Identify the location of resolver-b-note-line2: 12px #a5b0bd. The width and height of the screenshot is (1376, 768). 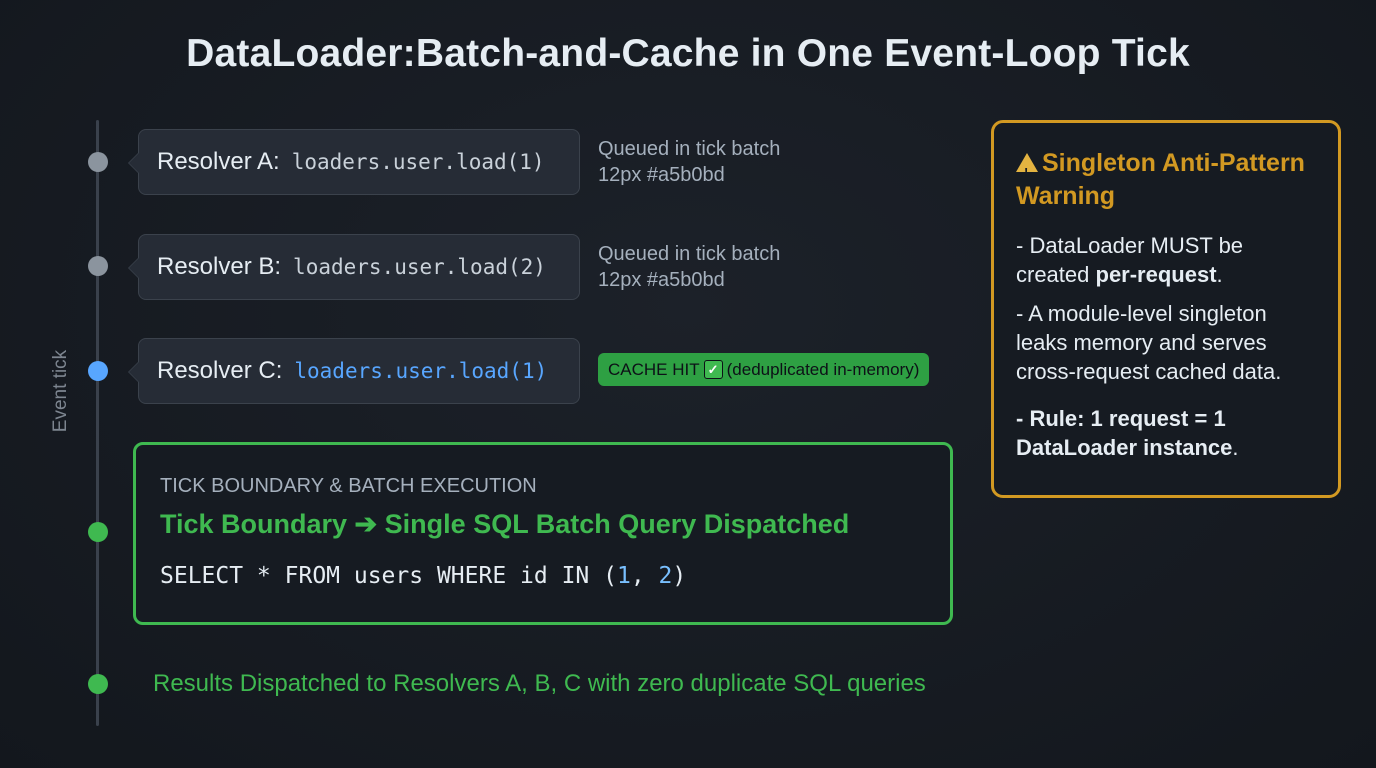
(661, 280).